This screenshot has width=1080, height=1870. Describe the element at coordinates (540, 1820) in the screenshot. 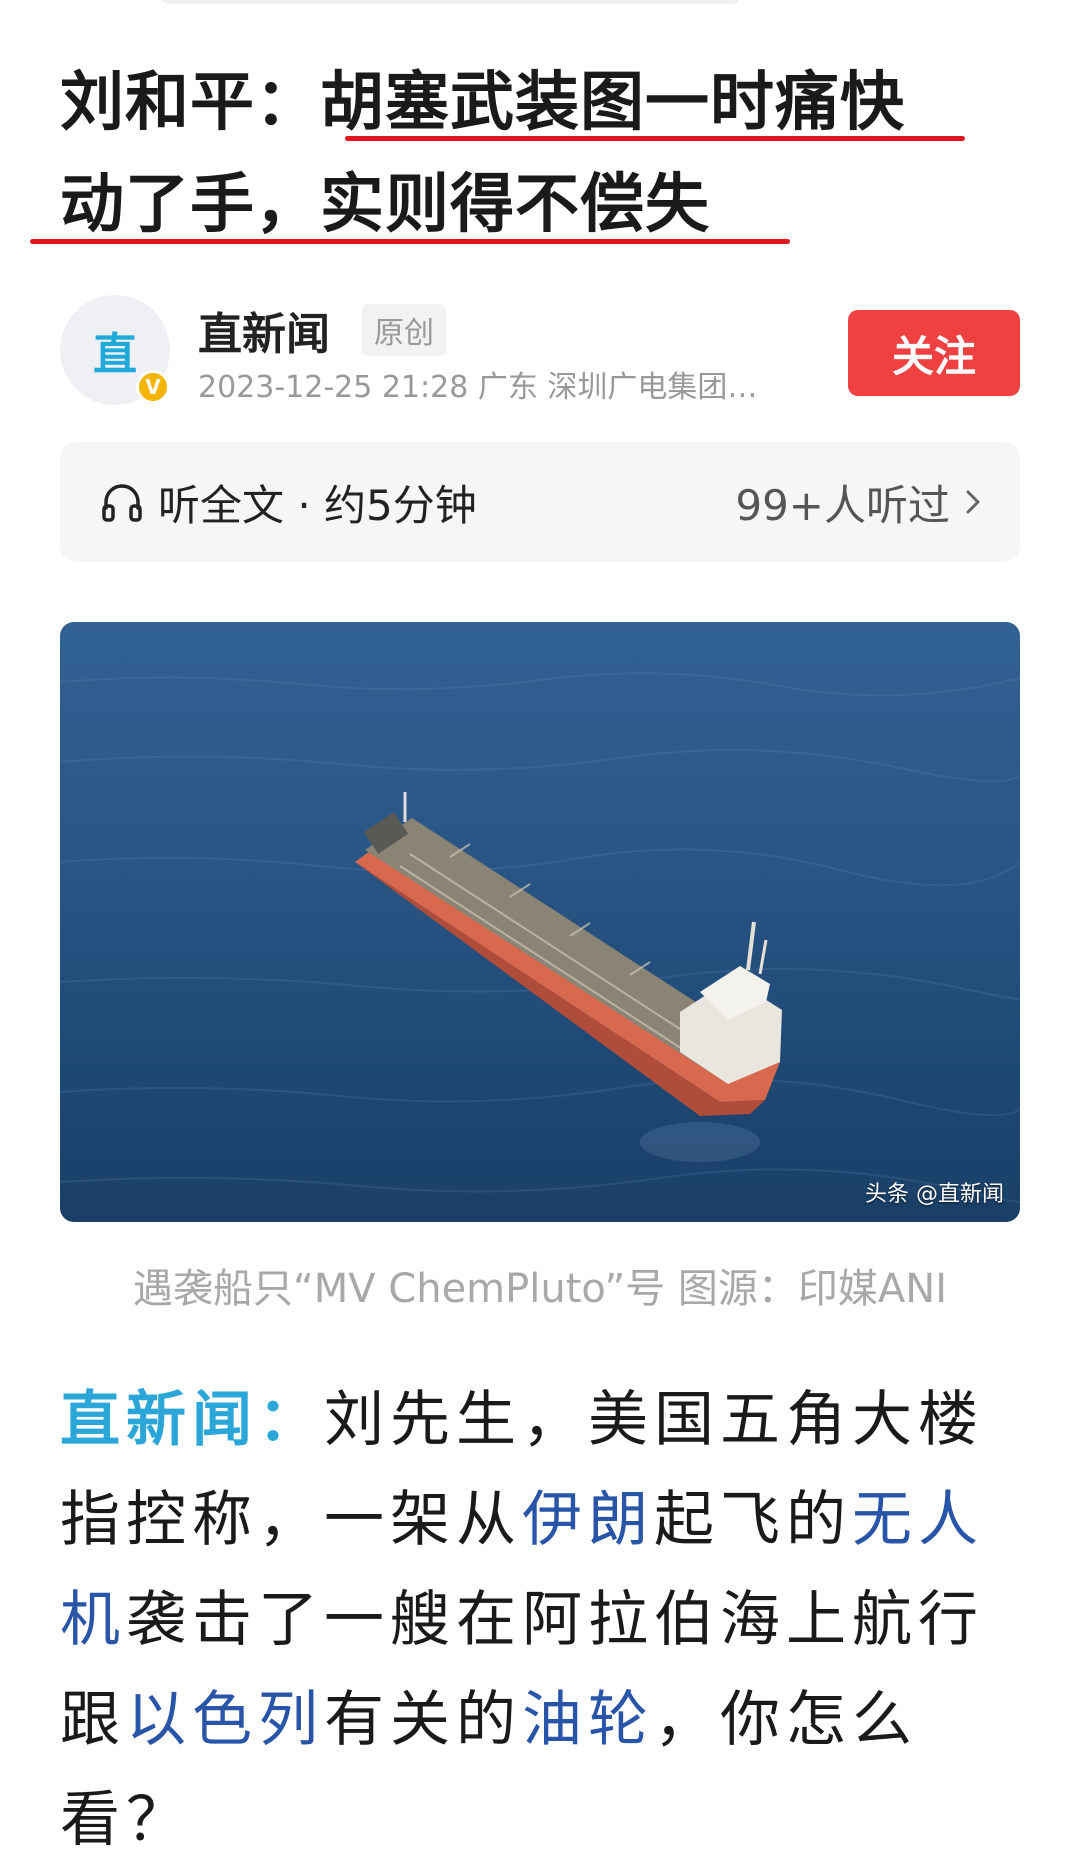

I see `body-line: 看？` at that location.